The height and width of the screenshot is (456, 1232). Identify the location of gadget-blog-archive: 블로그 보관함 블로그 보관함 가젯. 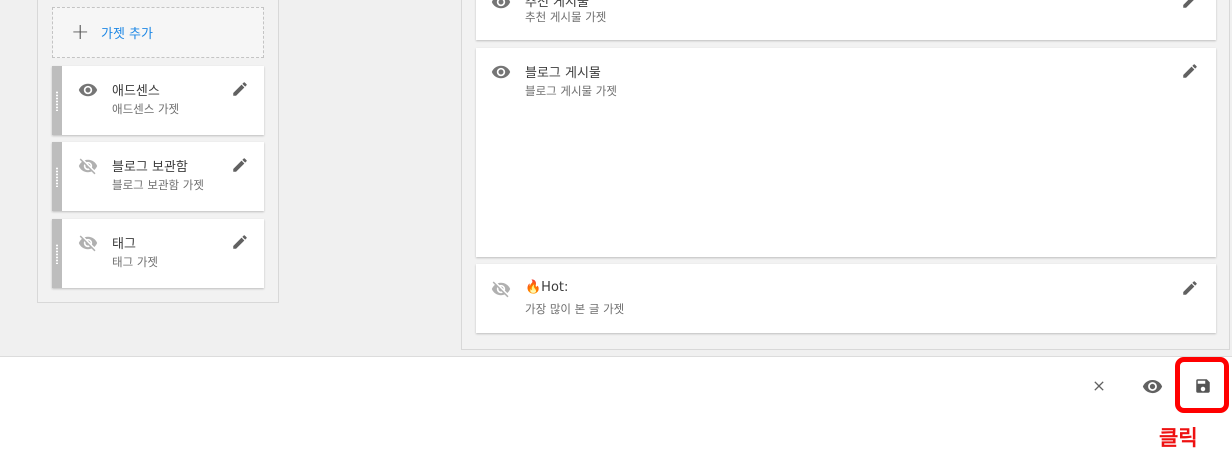
(158, 176).